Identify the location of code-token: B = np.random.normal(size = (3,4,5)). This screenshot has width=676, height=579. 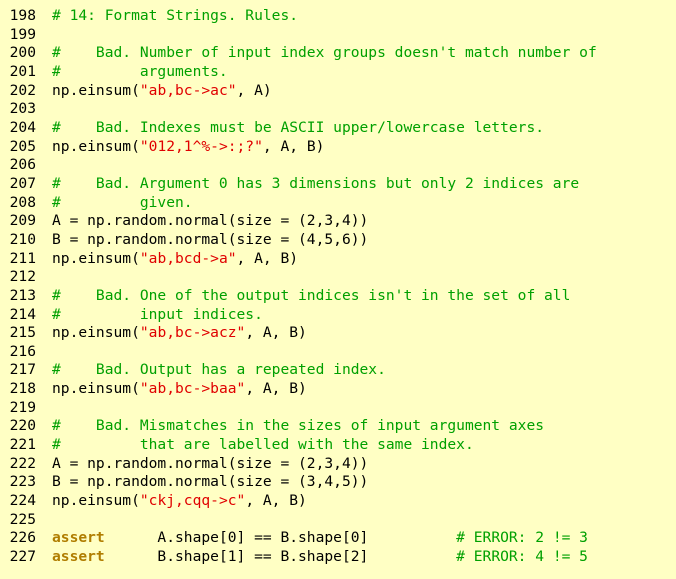
(210, 482).